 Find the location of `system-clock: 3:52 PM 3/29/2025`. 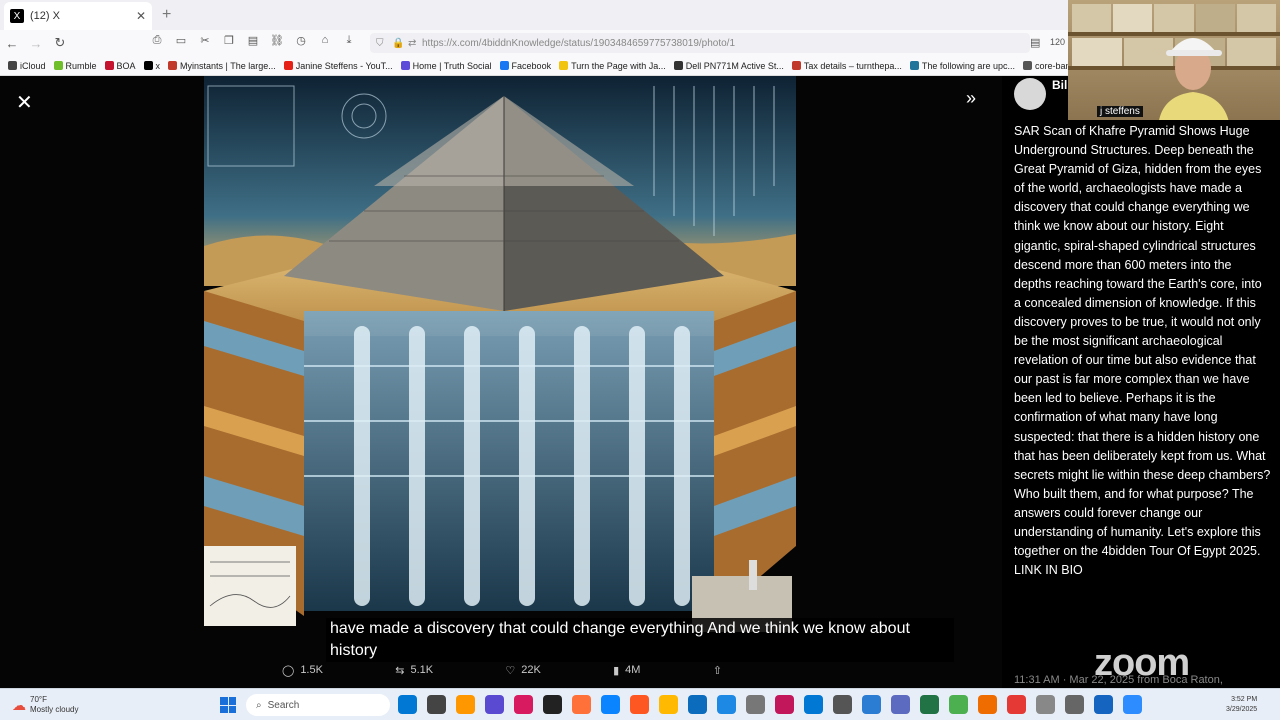

system-clock: 3:52 PM 3/29/2025 is located at coordinates (1241, 705).